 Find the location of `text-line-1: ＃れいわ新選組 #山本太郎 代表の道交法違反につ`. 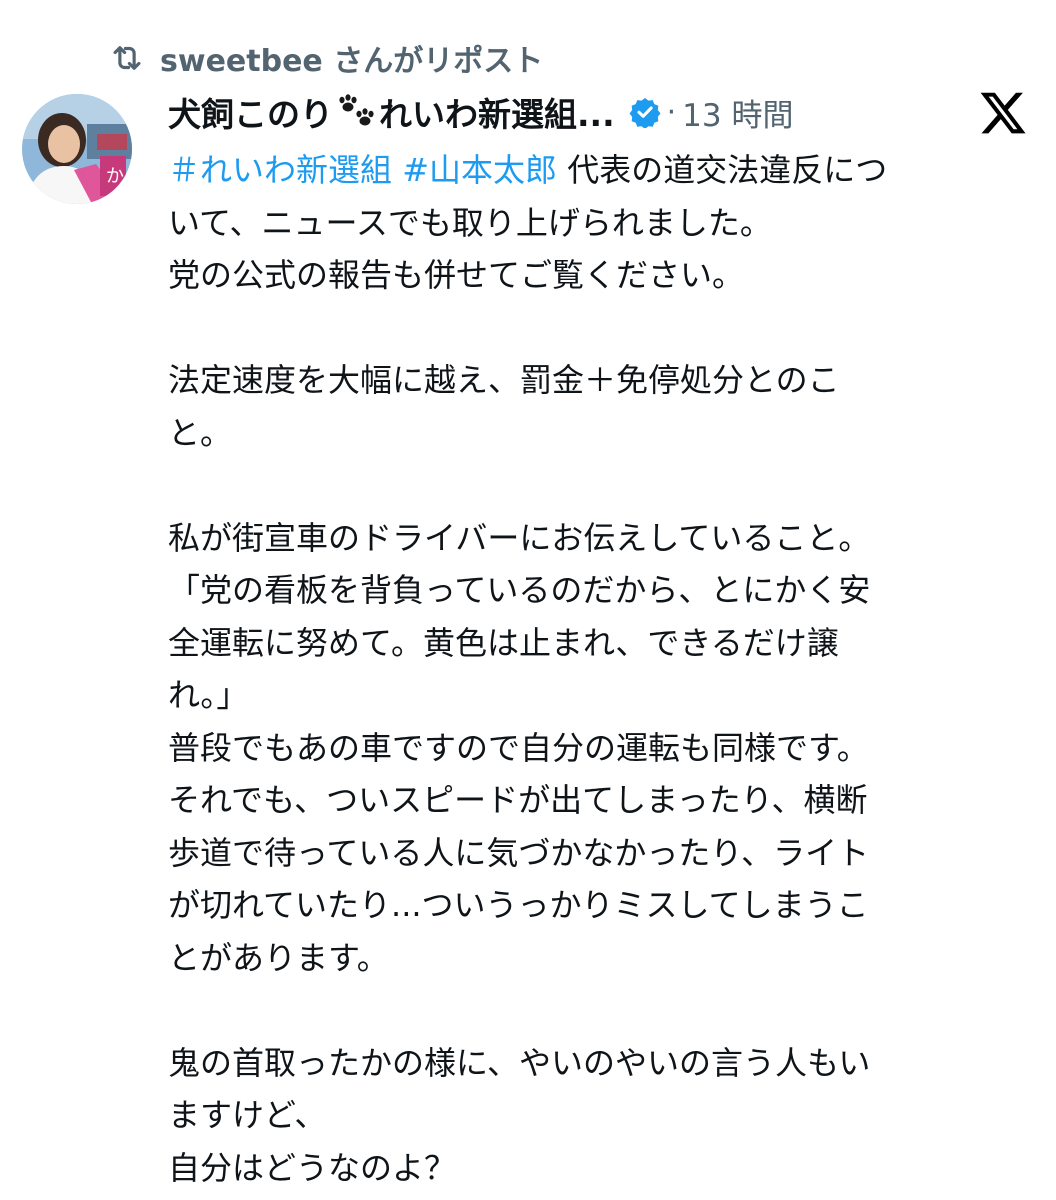

text-line-1: ＃れいわ新選組 #山本太郎 代表の道交法違反につ is located at coordinates (603, 170).